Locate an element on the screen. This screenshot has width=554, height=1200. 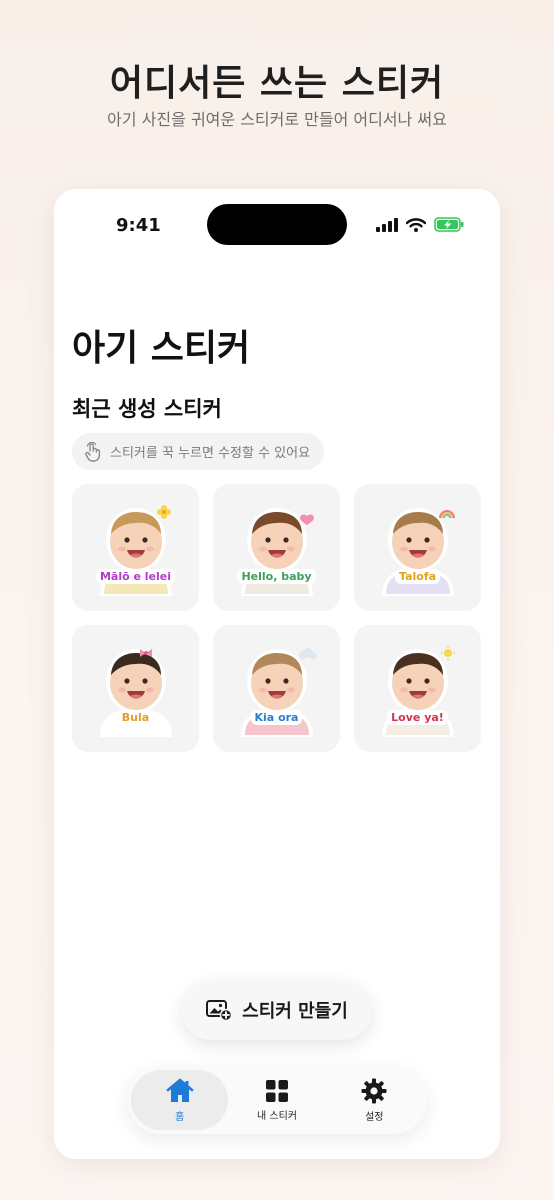
create-sticker-button: 스티커 만들기 is located at coordinates (277, 1010).